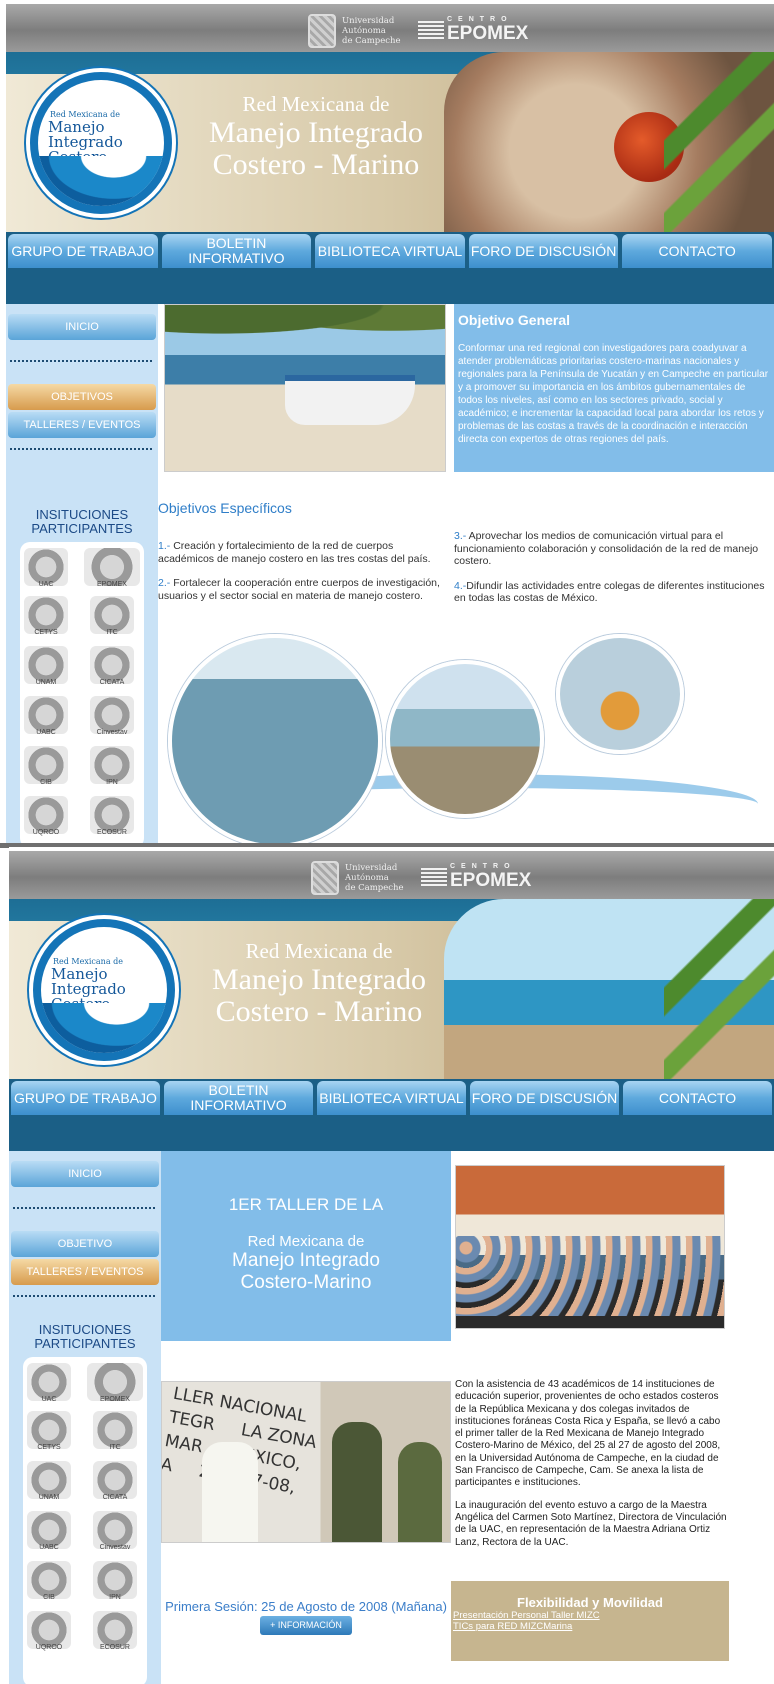  What do you see at coordinates (590, 1276) in the screenshot?
I see `people-image` at bounding box center [590, 1276].